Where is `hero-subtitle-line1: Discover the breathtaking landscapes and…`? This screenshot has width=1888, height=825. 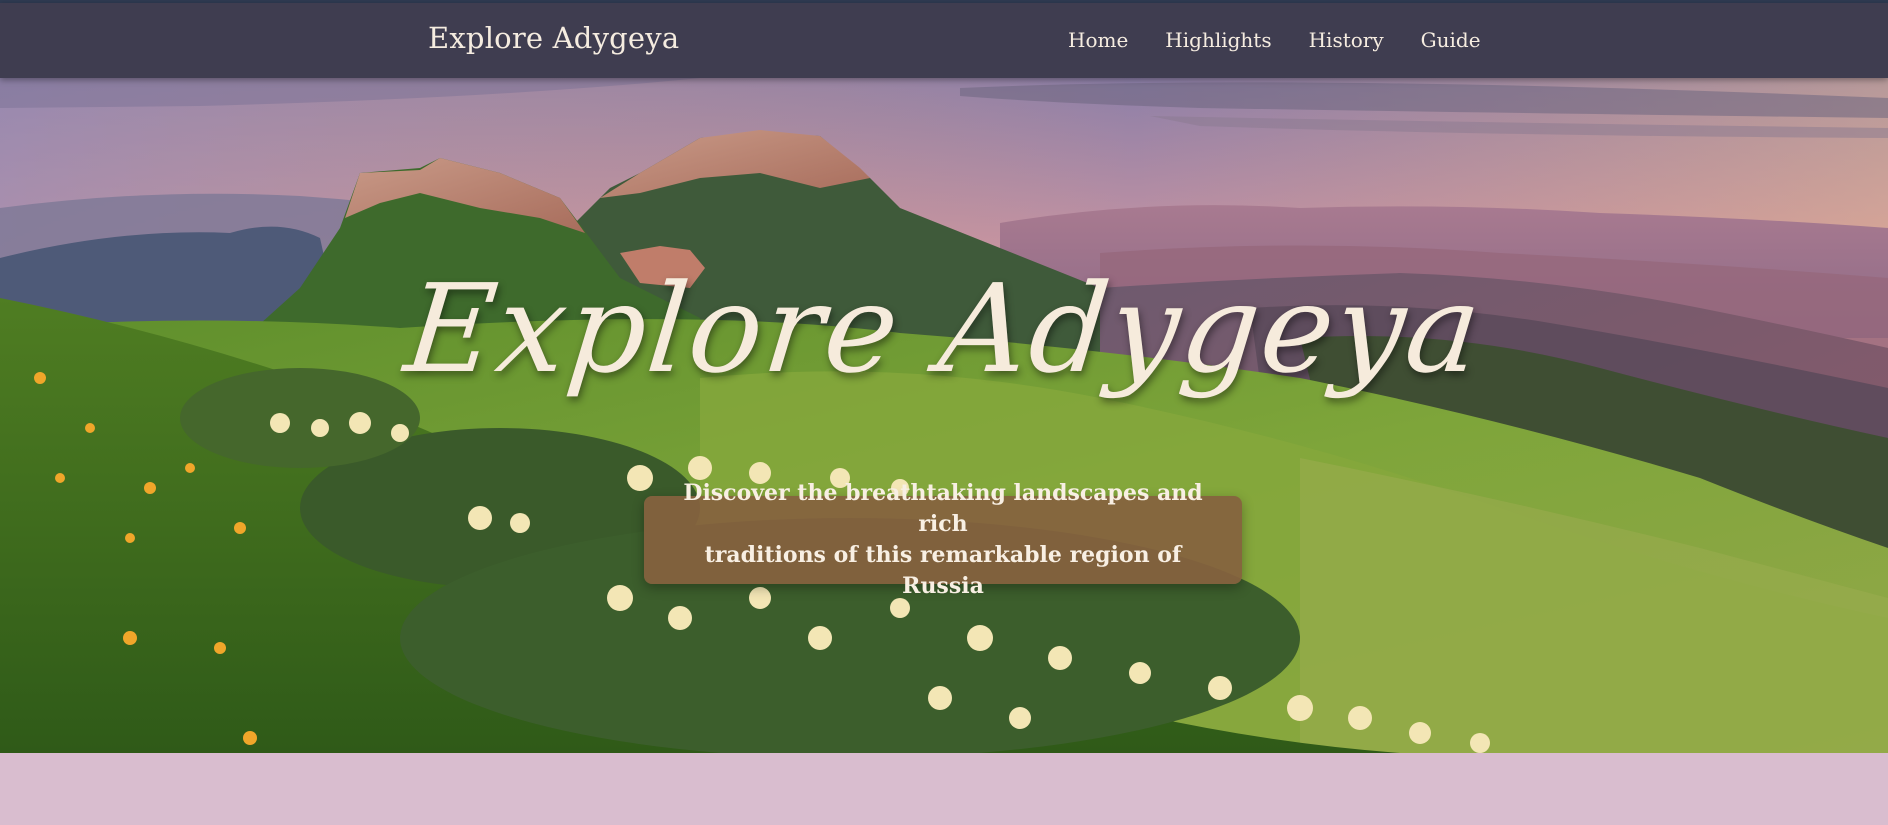 hero-subtitle-line1: Discover the breathtaking landscapes and… is located at coordinates (943, 508).